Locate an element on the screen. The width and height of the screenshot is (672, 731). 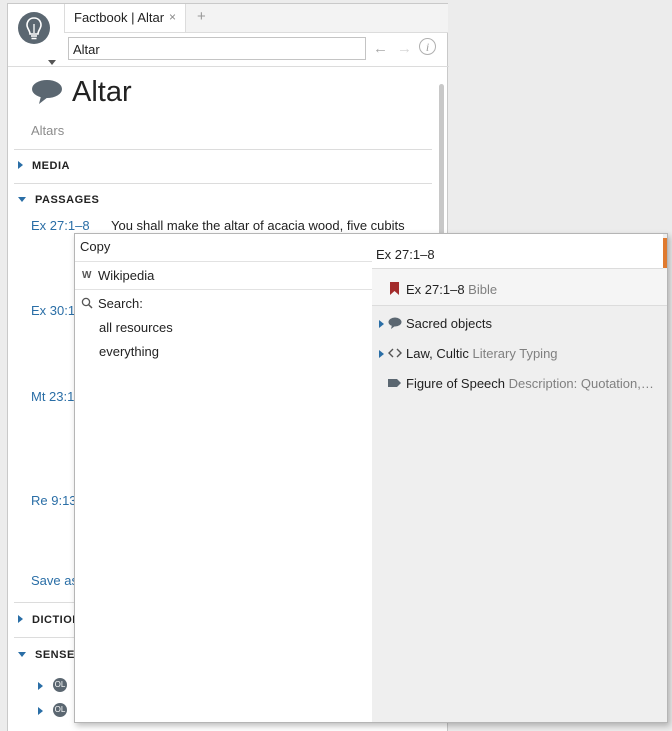
section-media: MEDIA is located at coordinates (44, 166).